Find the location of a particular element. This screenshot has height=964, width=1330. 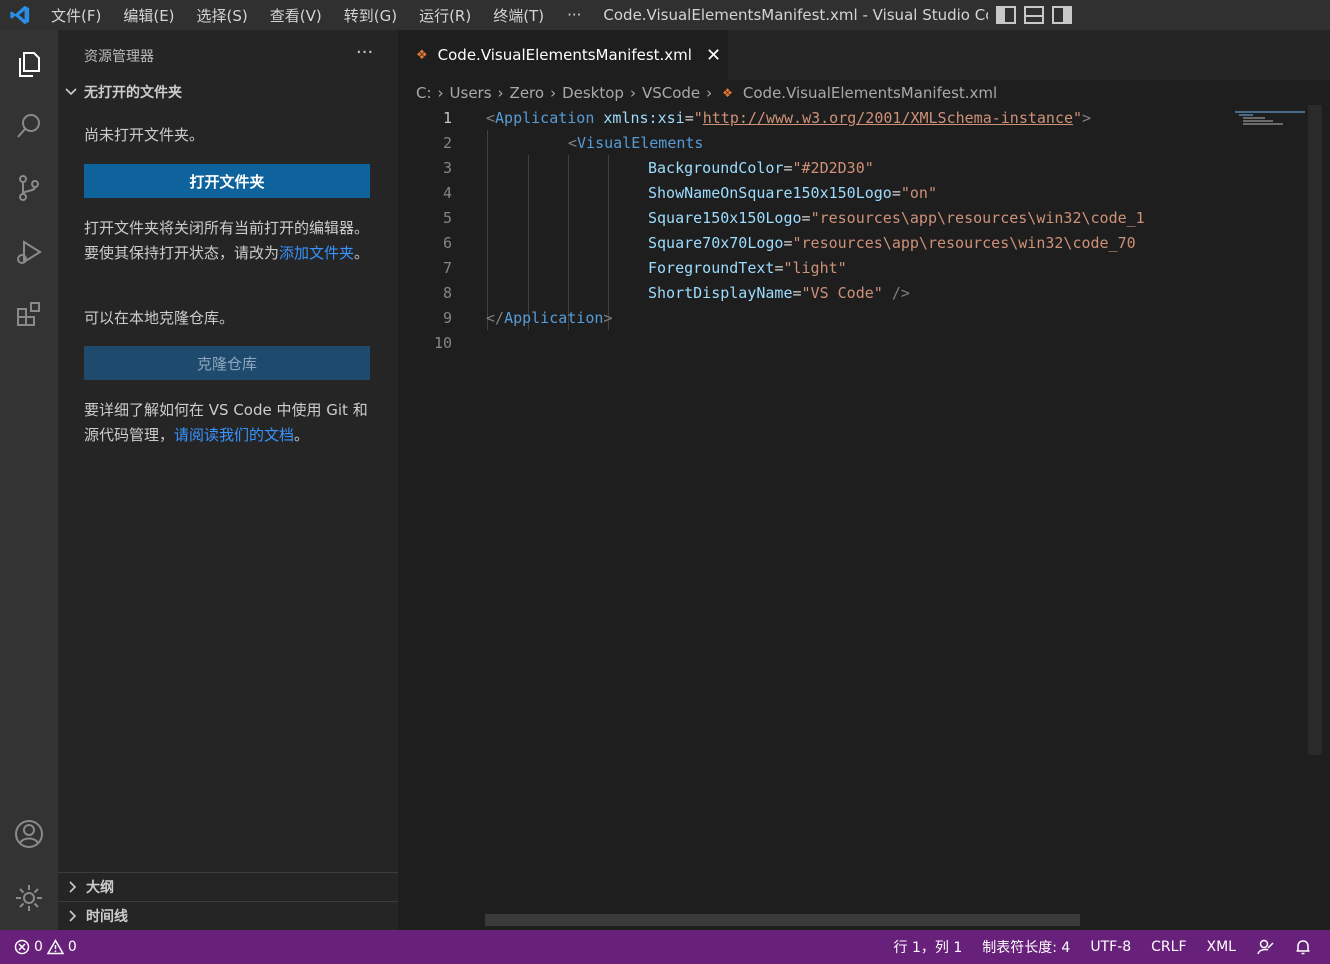

breadcrumb-item: Zero is located at coordinates (527, 93).